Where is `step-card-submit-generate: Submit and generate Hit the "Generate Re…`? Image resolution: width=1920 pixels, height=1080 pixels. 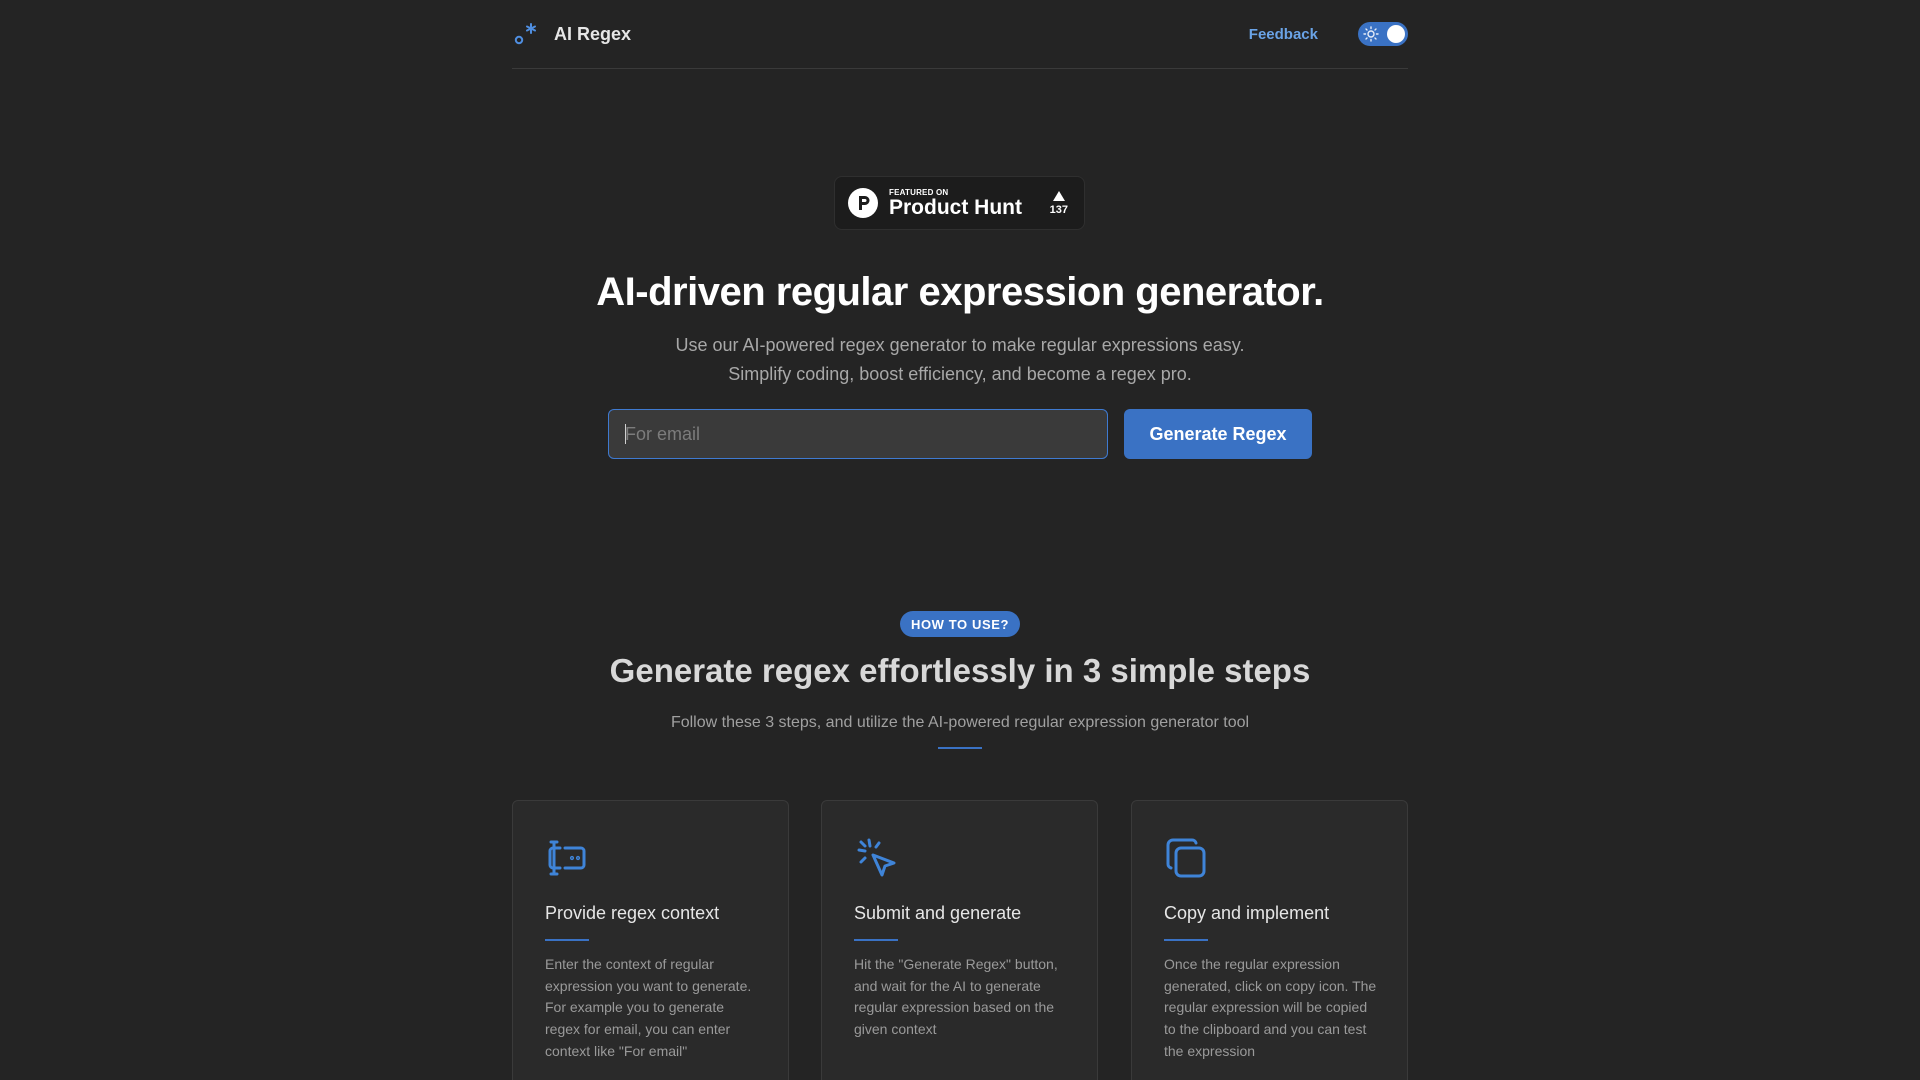
step-card-submit-generate: Submit and generate Hit the "Generate Re… is located at coordinates (959, 940).